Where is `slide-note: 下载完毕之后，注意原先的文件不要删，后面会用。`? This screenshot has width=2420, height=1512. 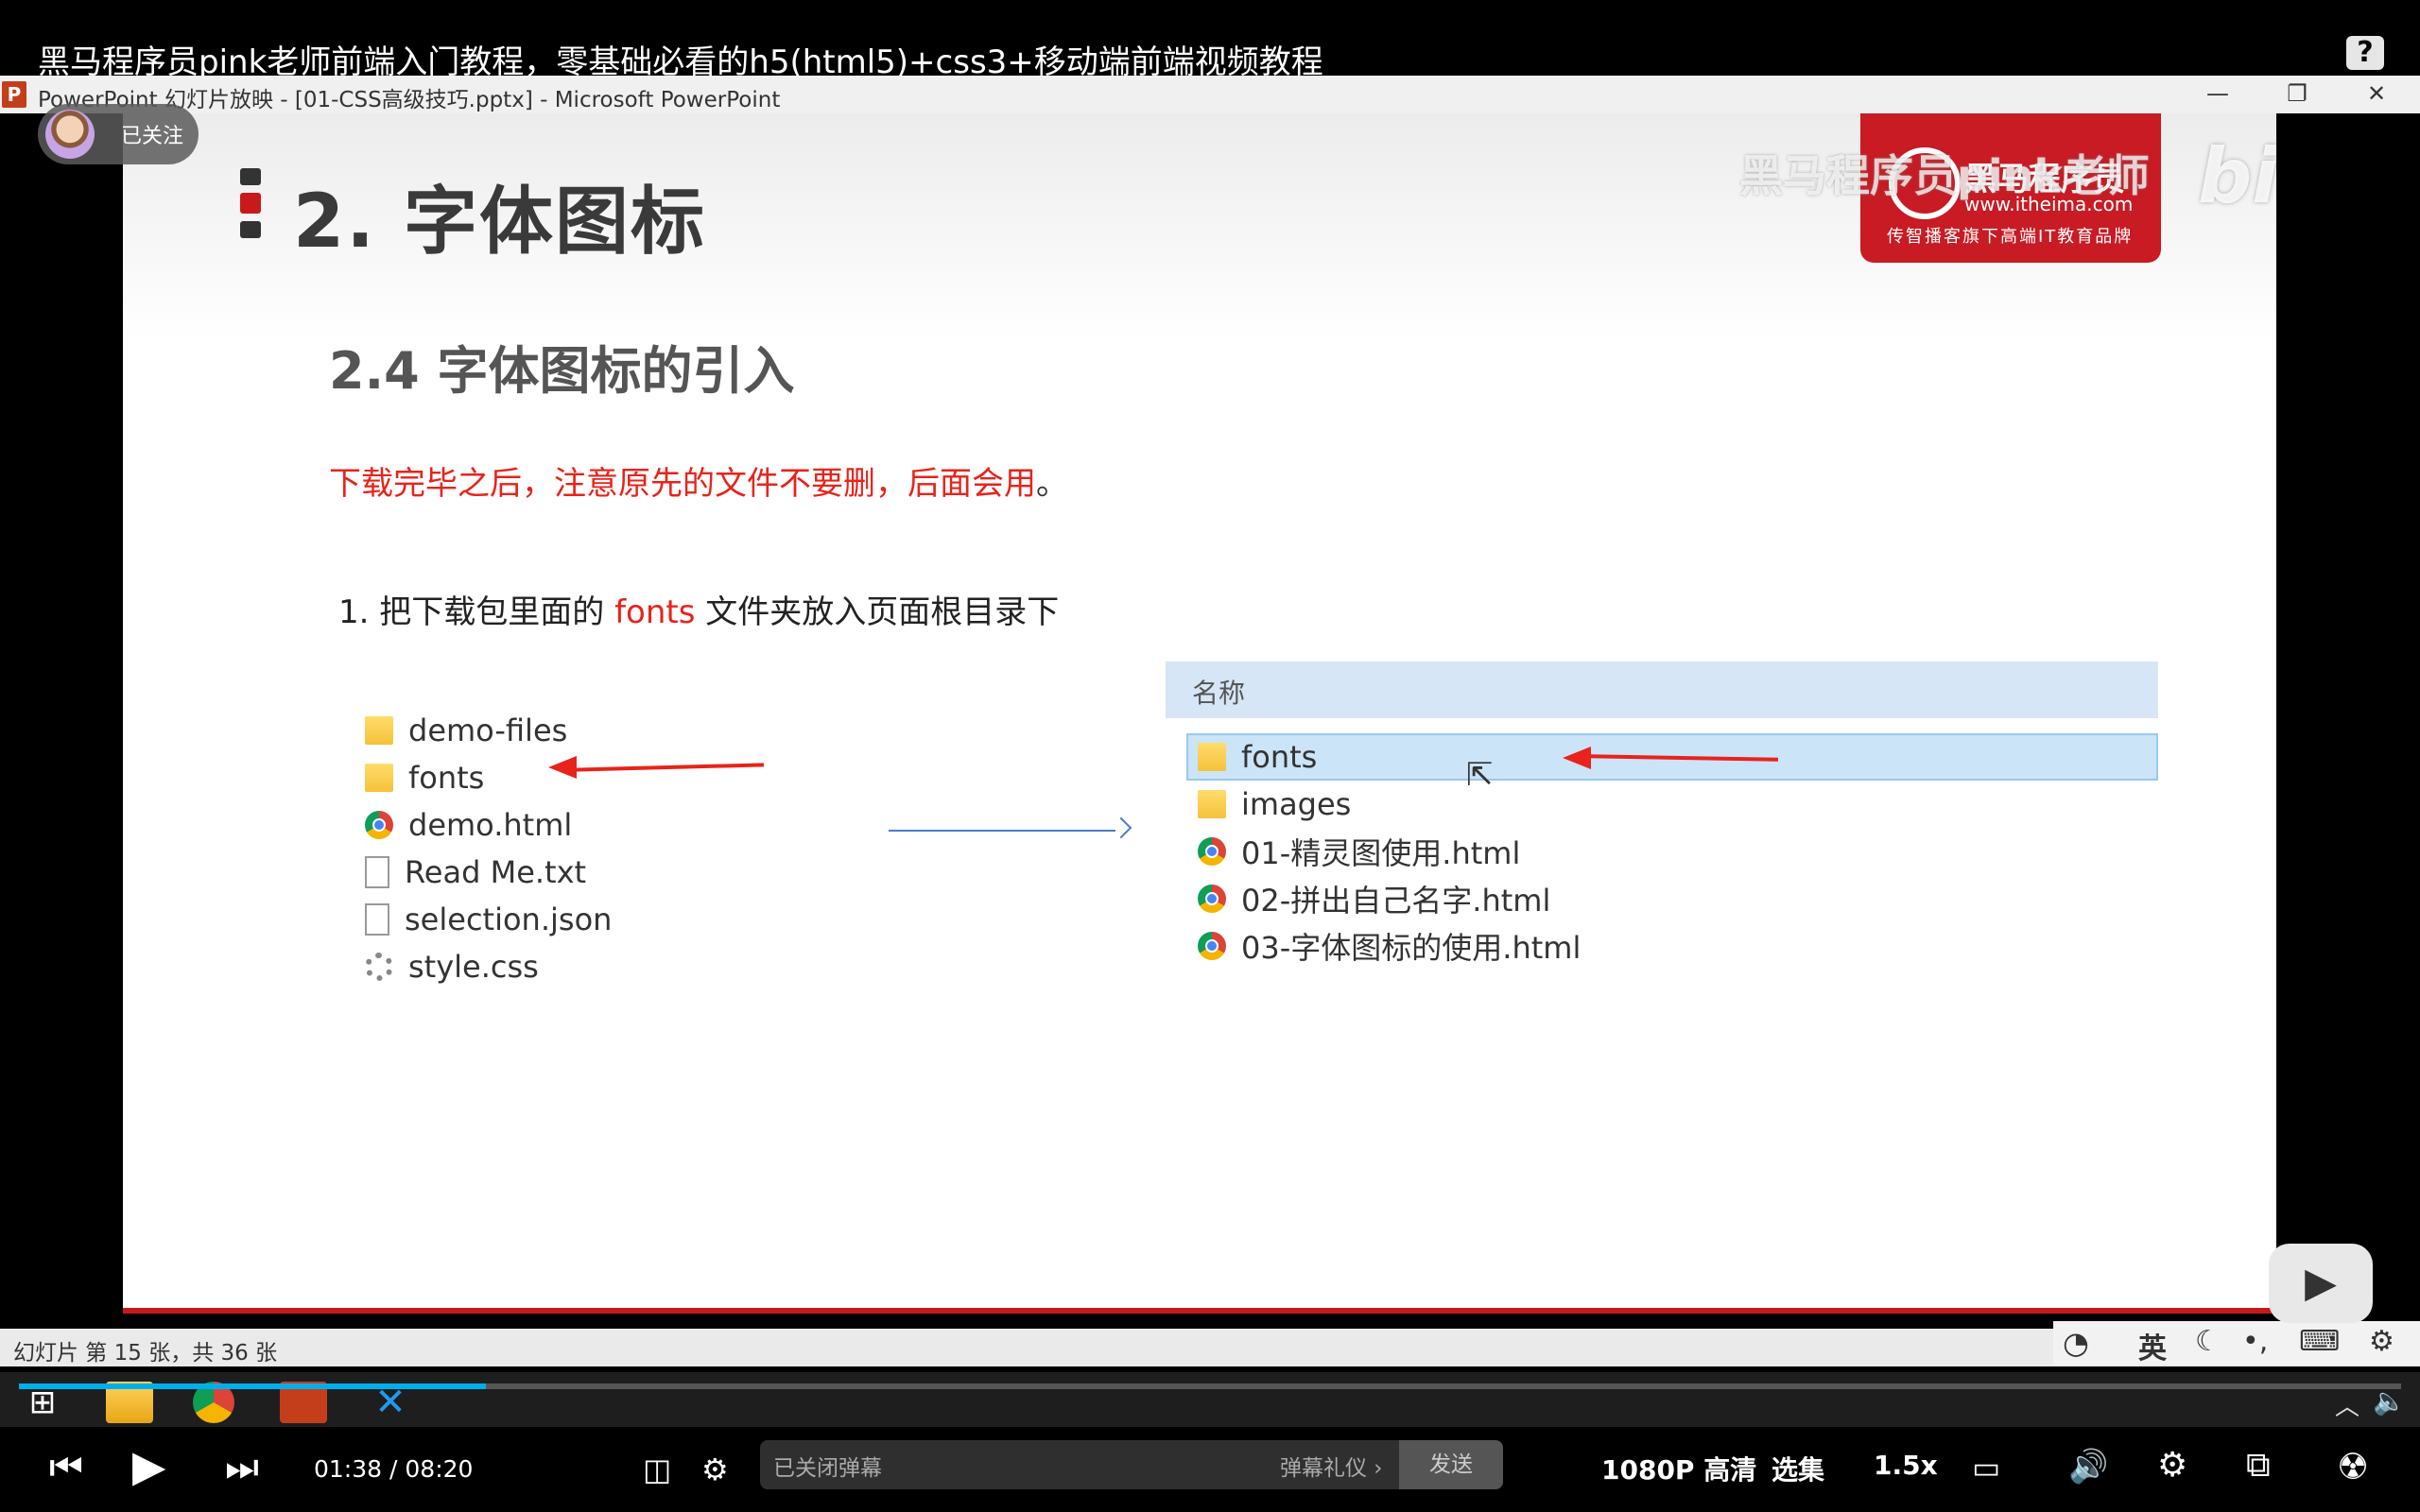 slide-note: 下载完毕之后，注意原先的文件不要删，后面会用。 is located at coordinates (698, 480).